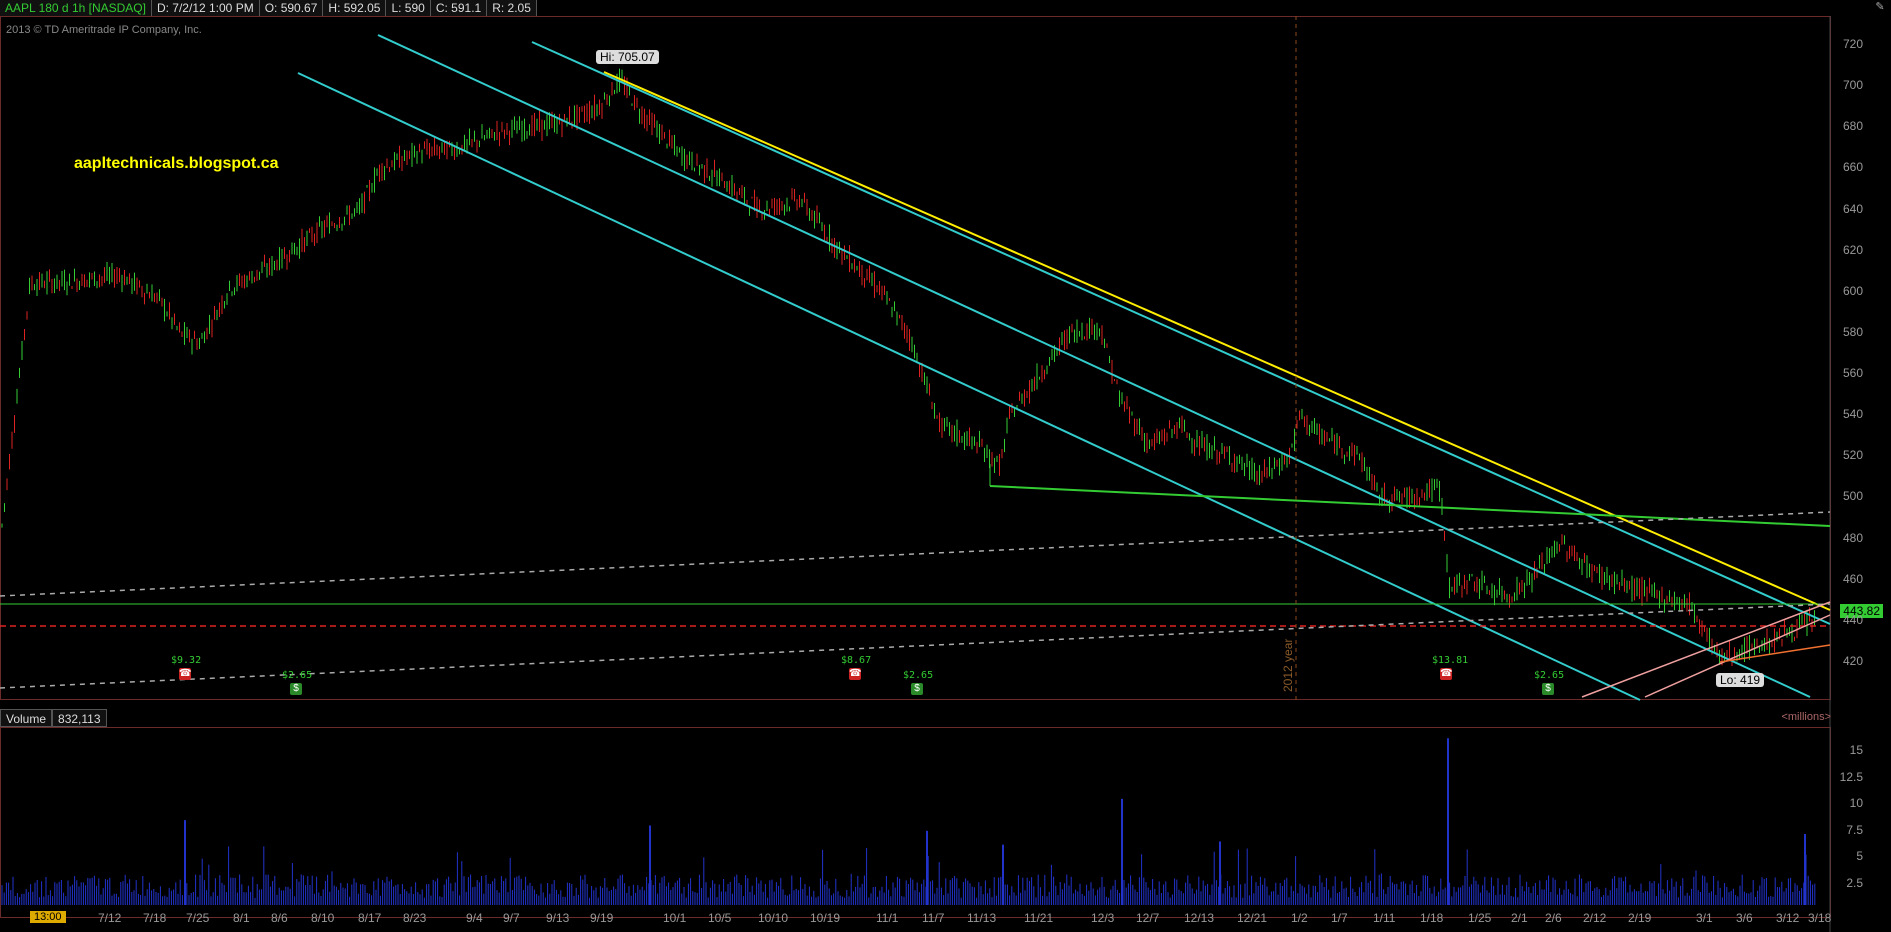 This screenshot has height=932, width=1891. Describe the element at coordinates (512, 8) in the screenshot. I see `bar-range: R: 2.05` at that location.